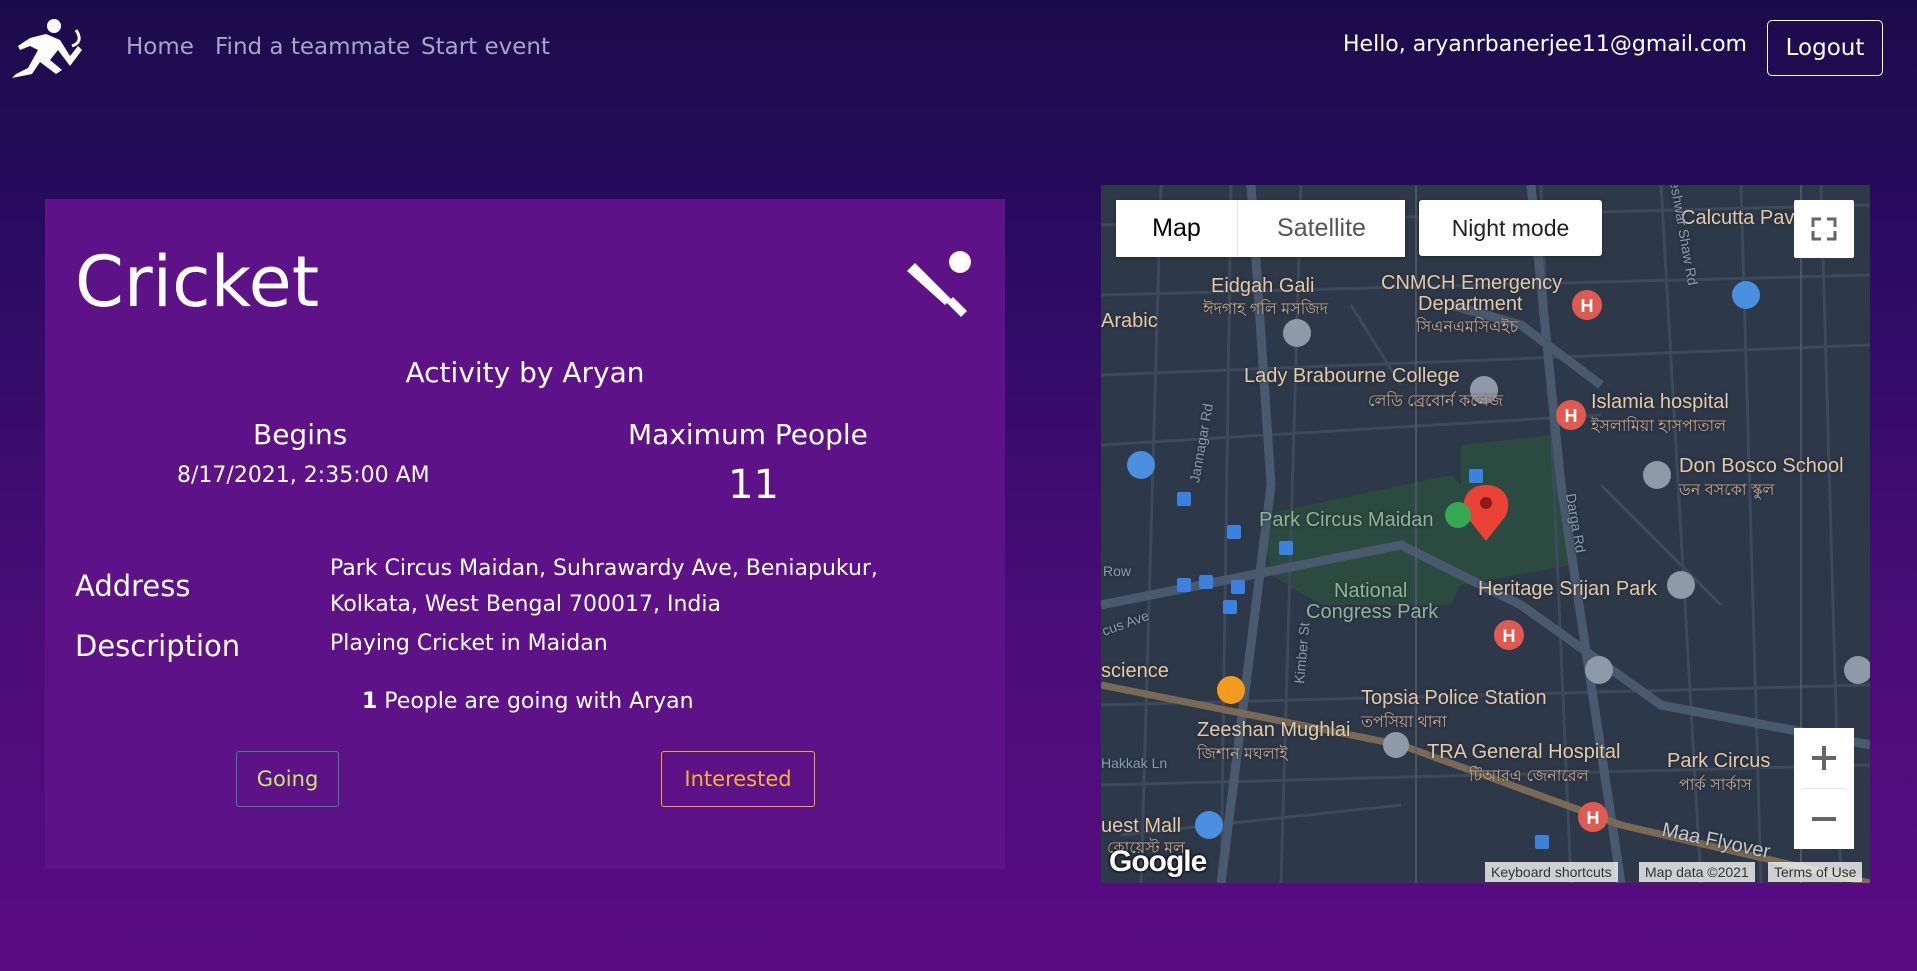  Describe the element at coordinates (939, 284) in the screenshot. I see `cricket-bat-icon` at that location.